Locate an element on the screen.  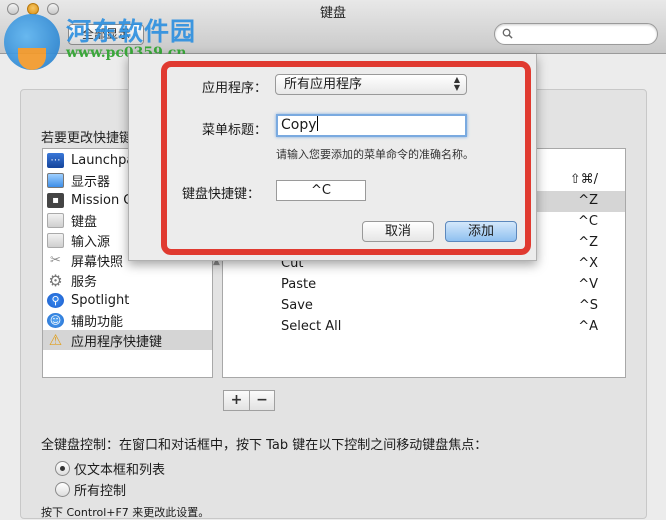
shortcut-key: ^V is located at coordinates (588, 284).